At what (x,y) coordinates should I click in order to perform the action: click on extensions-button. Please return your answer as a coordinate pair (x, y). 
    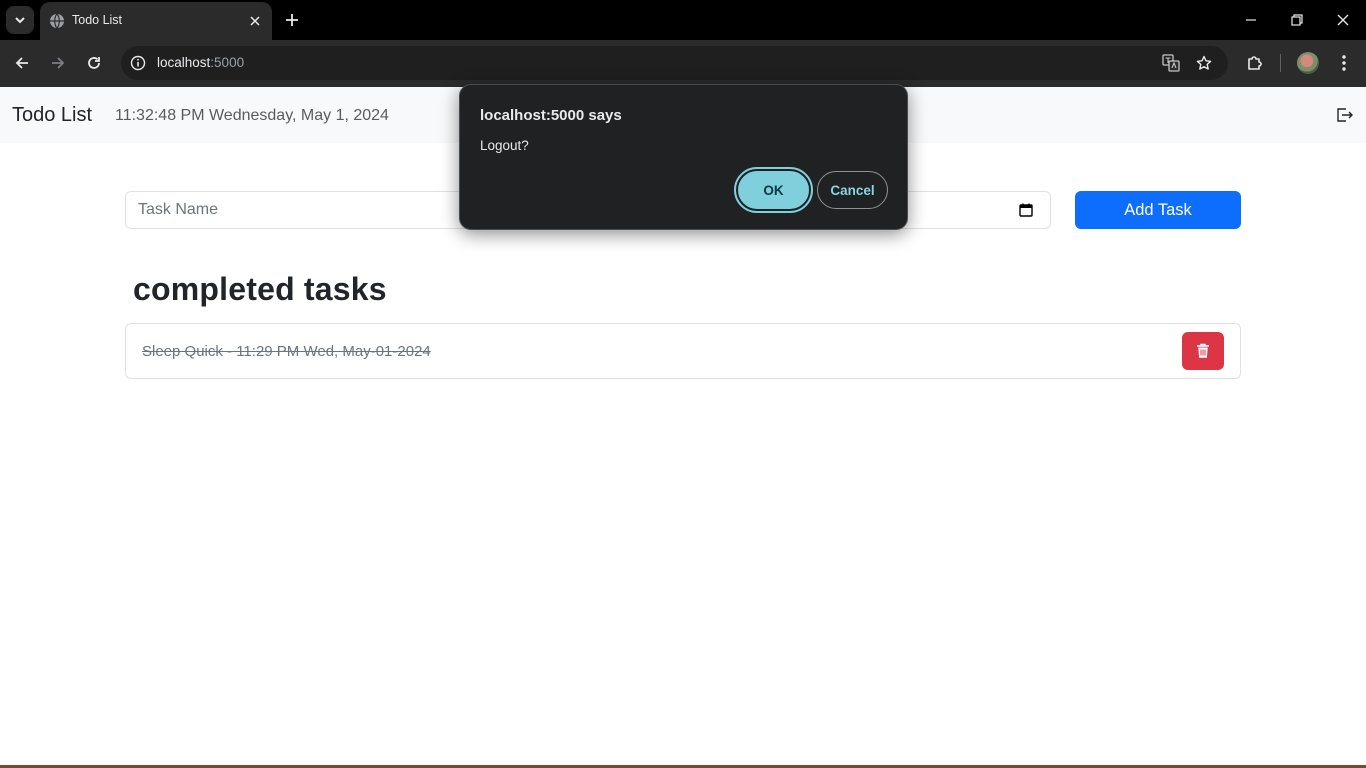
    Looking at the image, I should click on (1255, 63).